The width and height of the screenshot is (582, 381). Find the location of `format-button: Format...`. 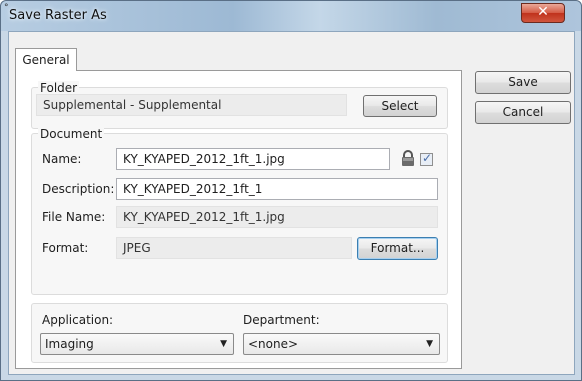

format-button: Format... is located at coordinates (397, 248).